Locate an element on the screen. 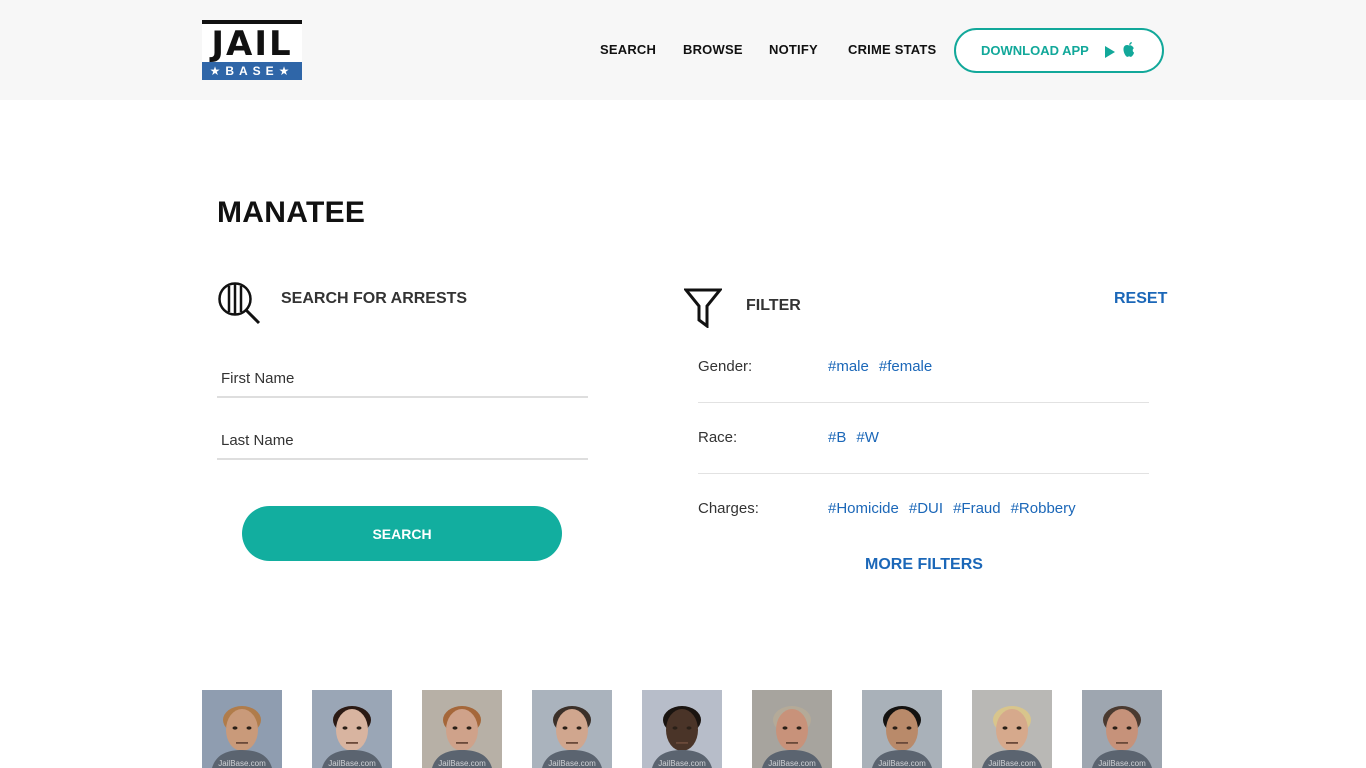 This screenshot has height=768, width=1366. tag-female: #female is located at coordinates (905, 366).